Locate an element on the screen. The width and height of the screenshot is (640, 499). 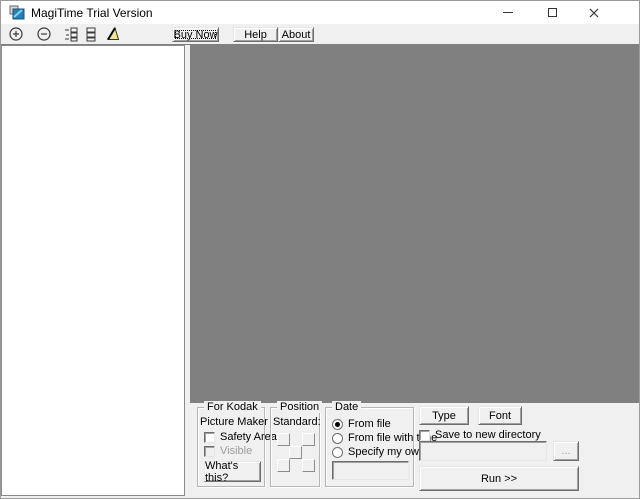
run-button: Run >> is located at coordinates (499, 478).